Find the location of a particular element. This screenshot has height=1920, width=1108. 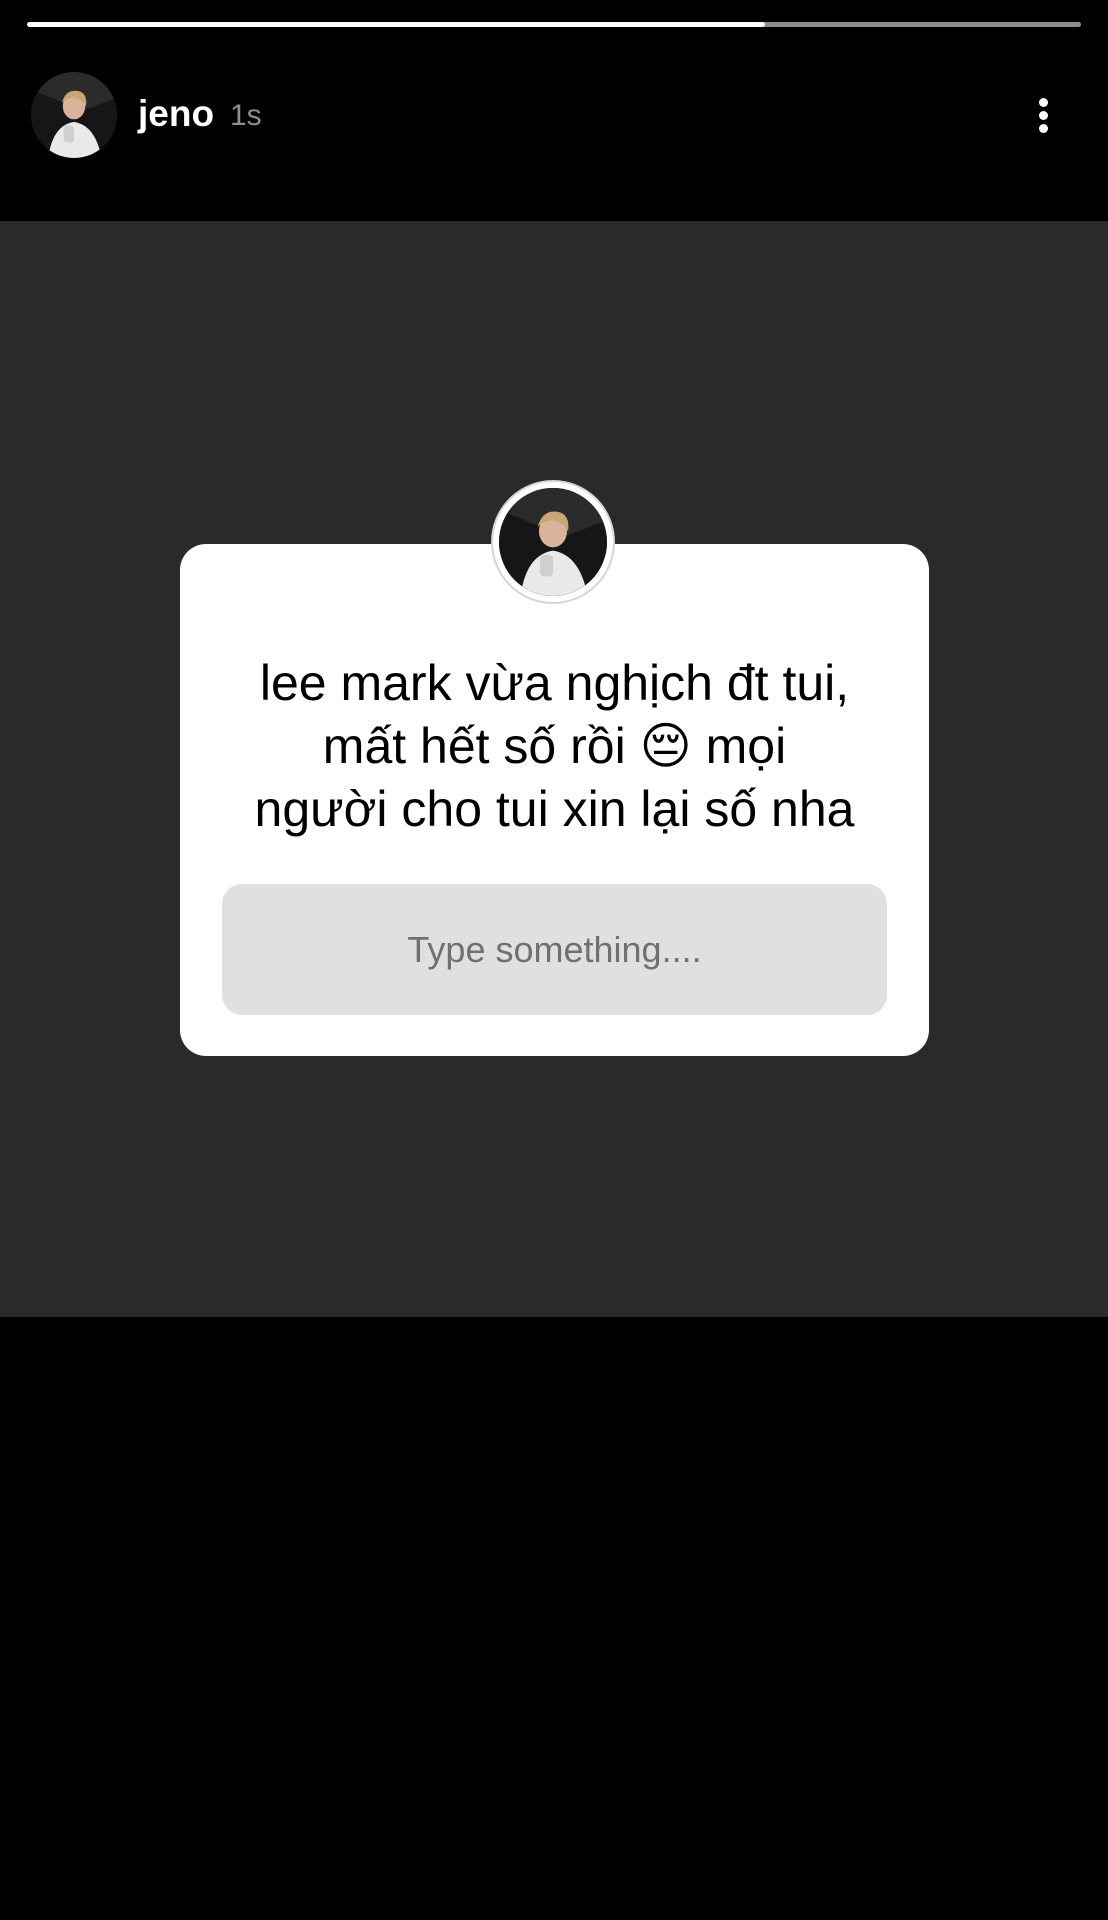

profile-photo is located at coordinates (74, 115).